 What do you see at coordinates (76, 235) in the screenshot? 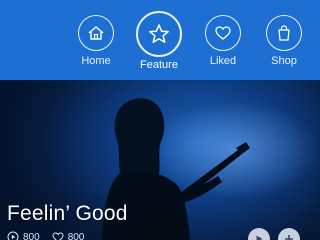
I see `like-count-value: 800` at bounding box center [76, 235].